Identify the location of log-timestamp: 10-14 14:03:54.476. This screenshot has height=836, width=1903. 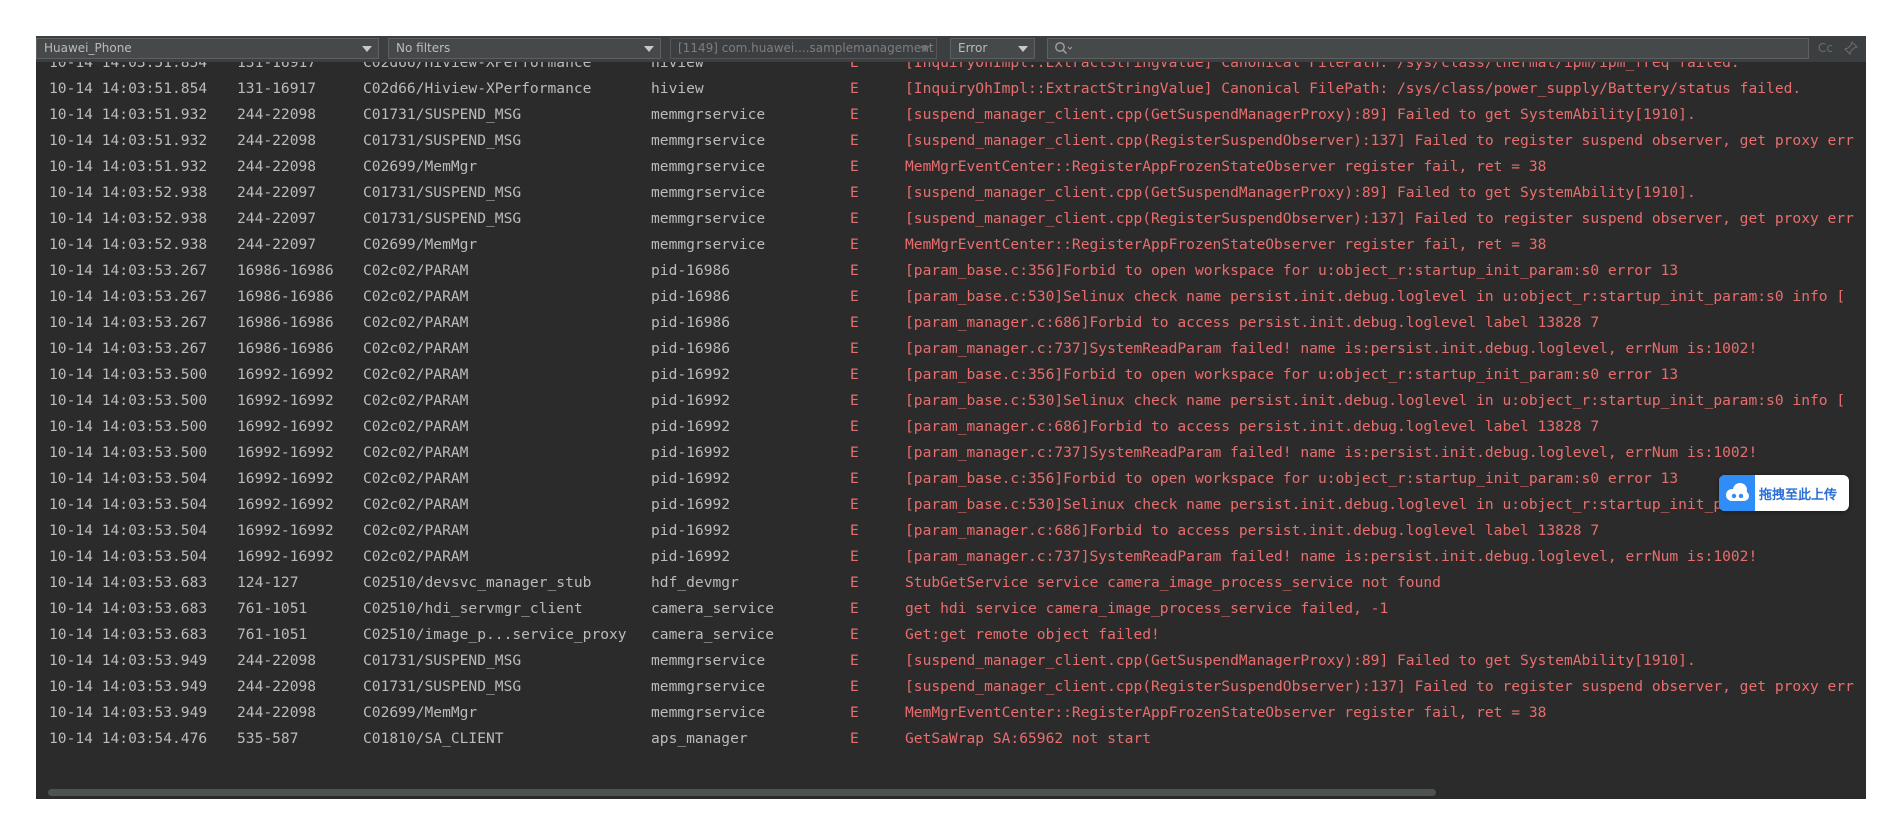
(128, 738).